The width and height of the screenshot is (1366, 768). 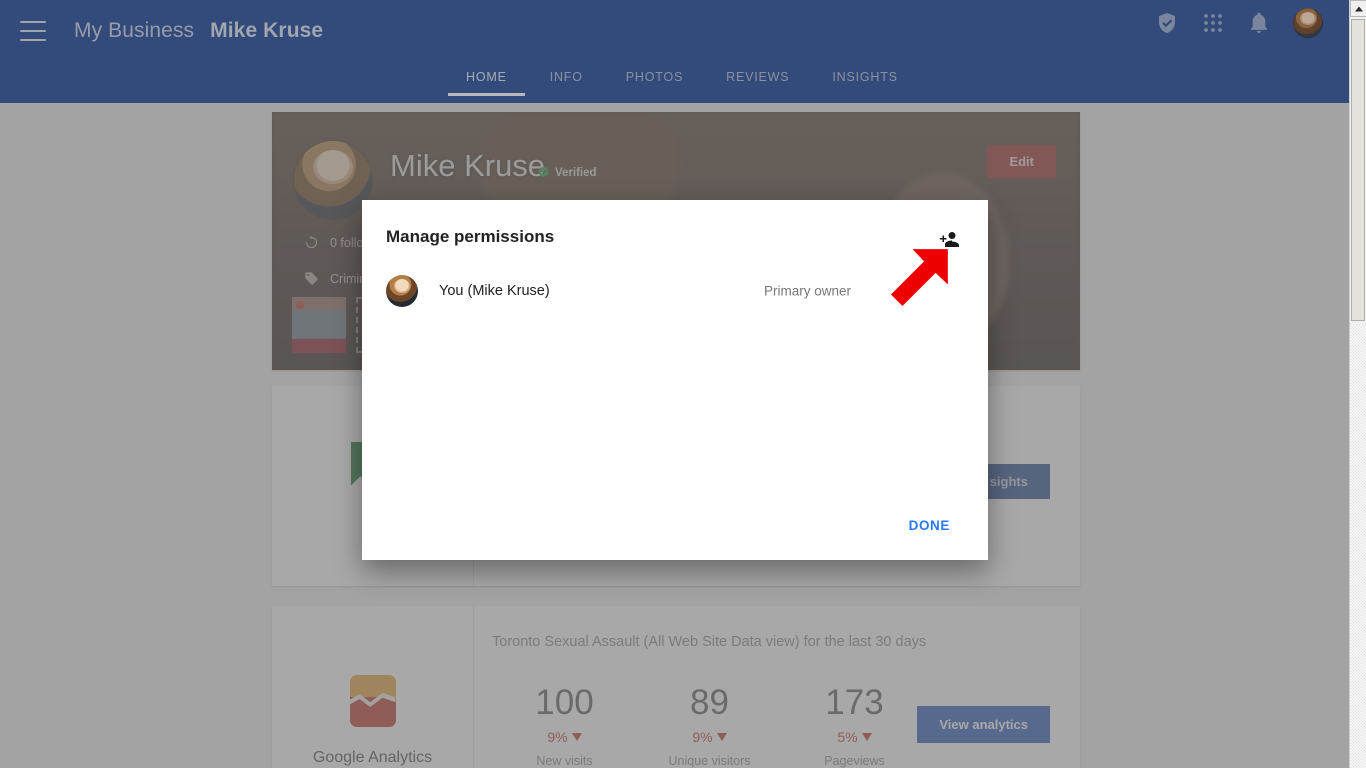 What do you see at coordinates (470, 236) in the screenshot?
I see `dialog-title: Manage permissions` at bounding box center [470, 236].